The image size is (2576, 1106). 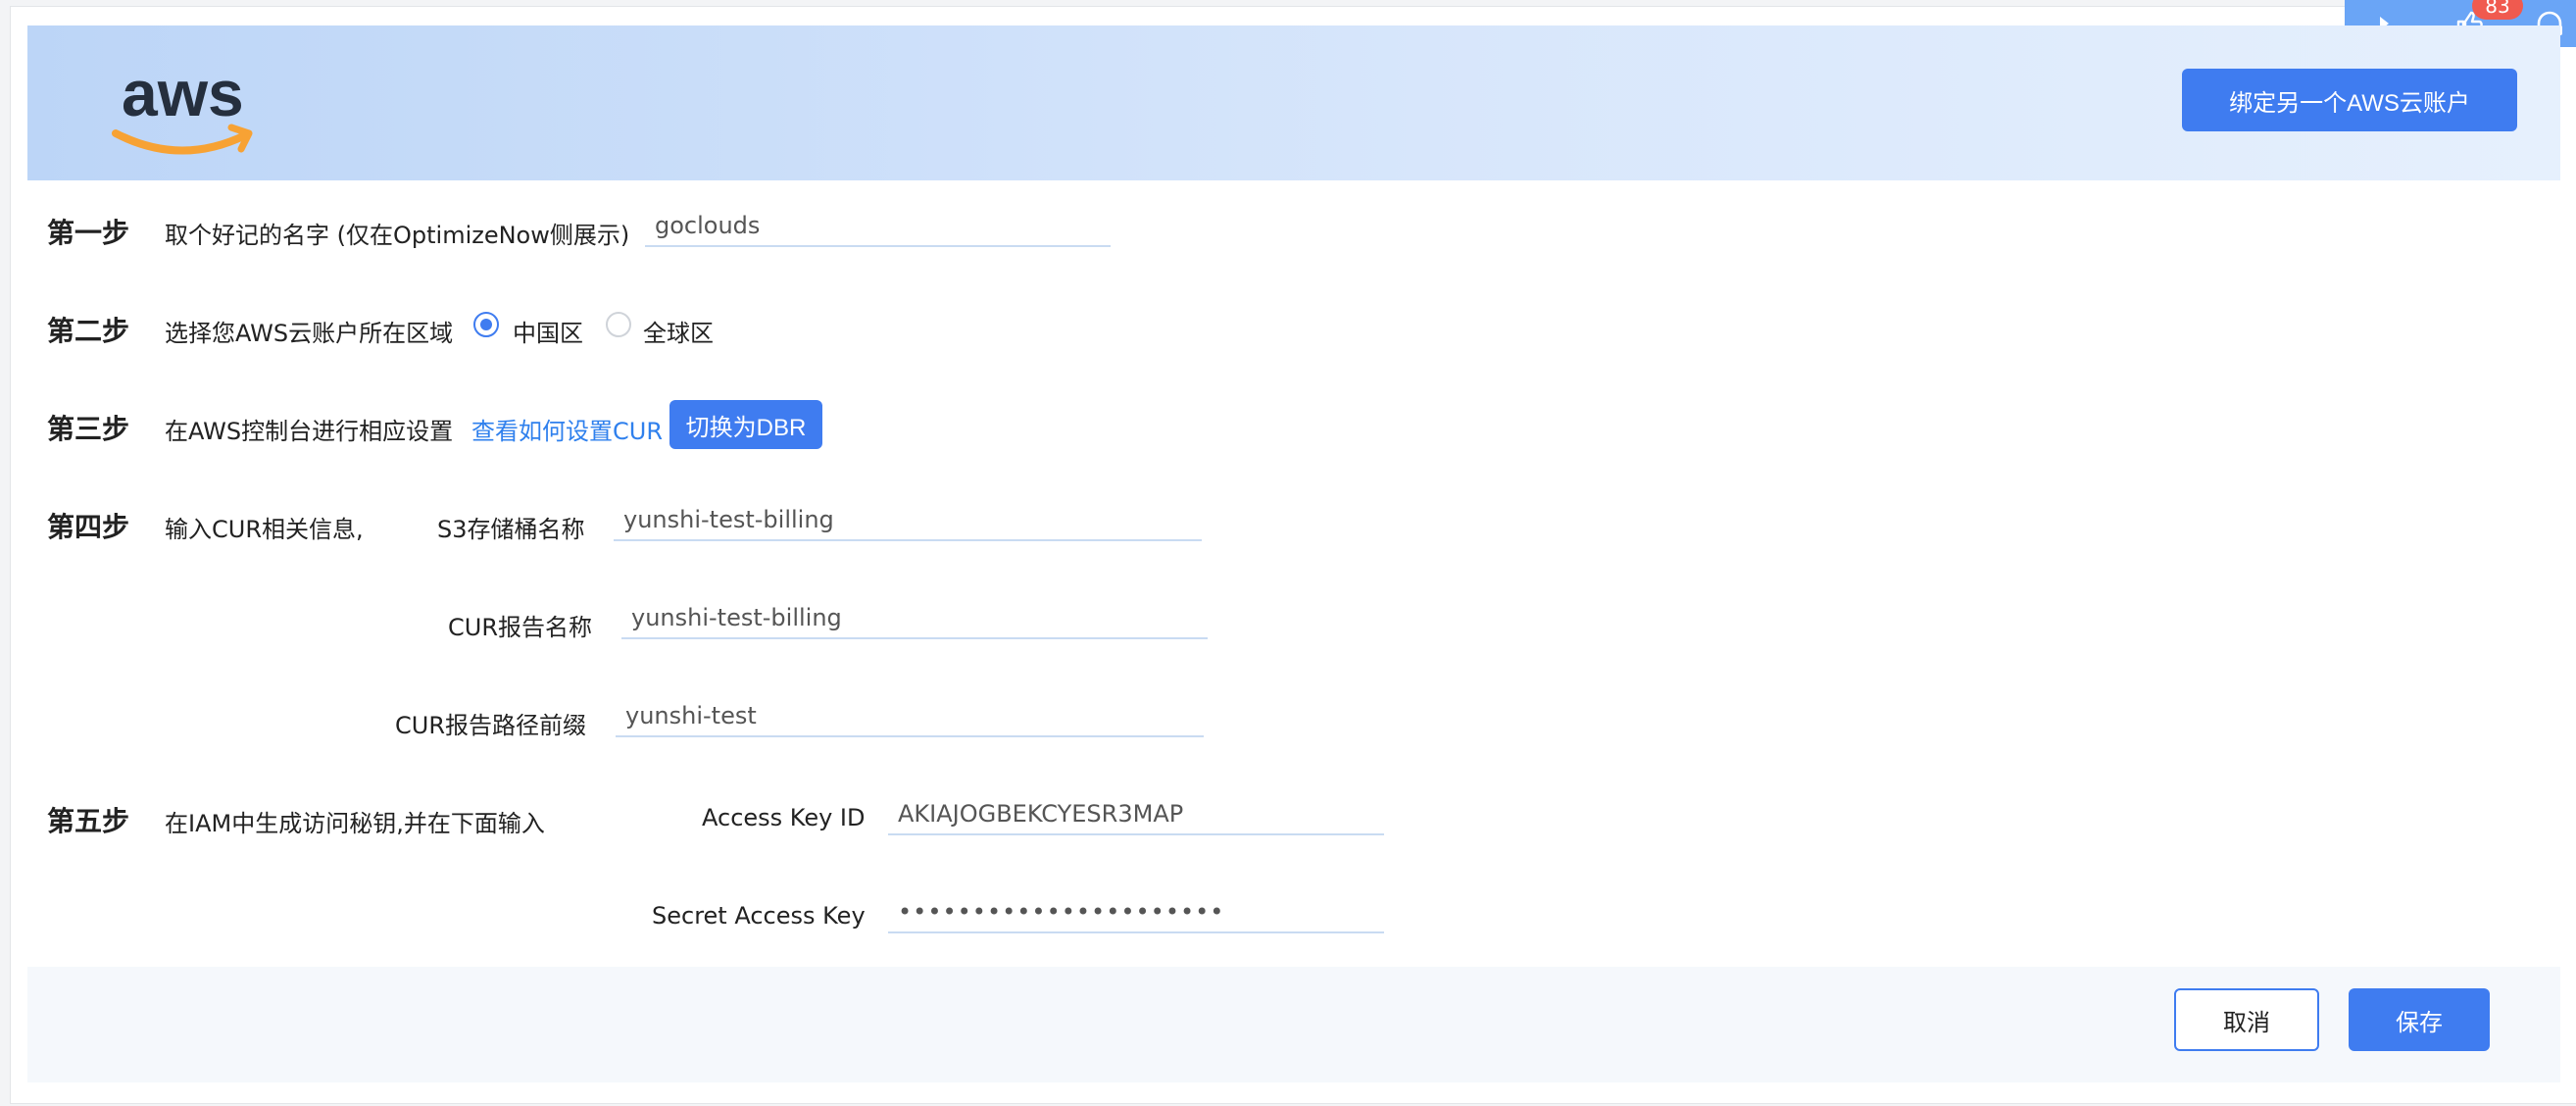 What do you see at coordinates (548, 331) in the screenshot?
I see `region-china-label: 中国区` at bounding box center [548, 331].